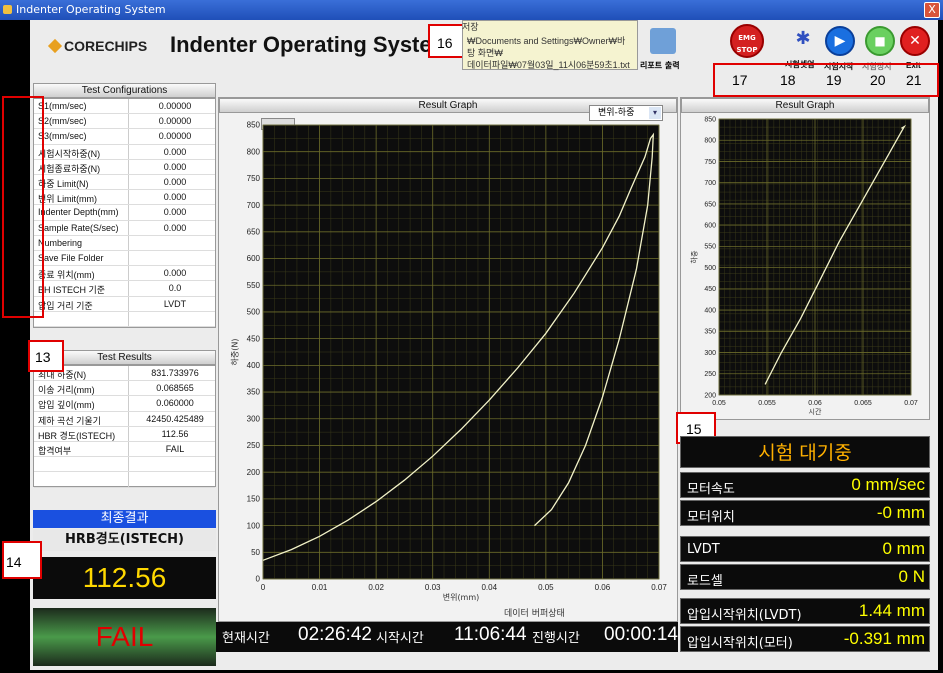 This screenshot has height=673, width=943. Describe the element at coordinates (254, 178) in the screenshot. I see `y-tick-label: 750` at that location.